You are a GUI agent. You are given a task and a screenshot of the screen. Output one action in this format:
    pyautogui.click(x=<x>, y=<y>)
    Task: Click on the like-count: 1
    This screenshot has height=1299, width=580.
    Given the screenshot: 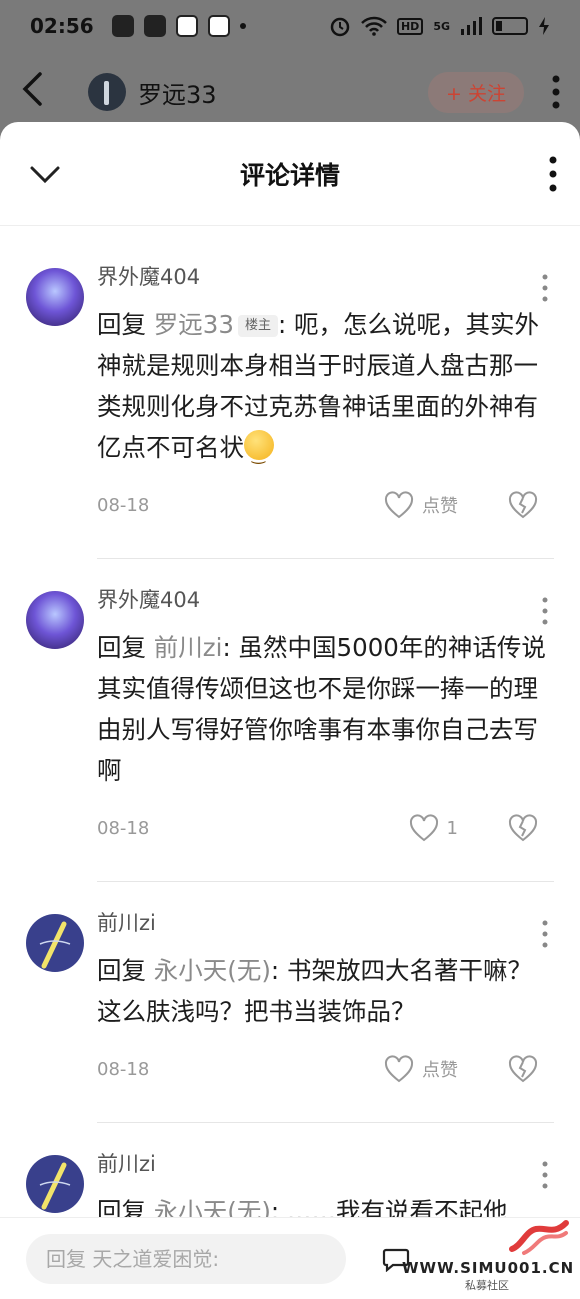 What is the action you would take?
    pyautogui.click(x=452, y=828)
    